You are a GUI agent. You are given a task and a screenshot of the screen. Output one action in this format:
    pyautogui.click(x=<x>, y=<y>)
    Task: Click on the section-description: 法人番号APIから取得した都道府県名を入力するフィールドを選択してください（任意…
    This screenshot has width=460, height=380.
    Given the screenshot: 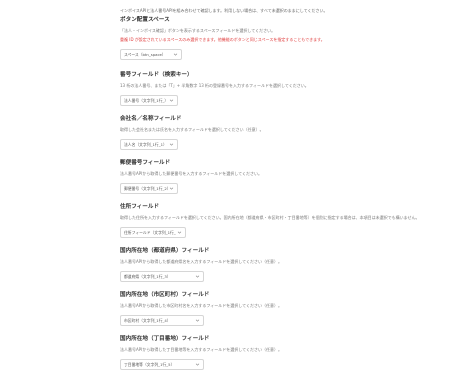 What is the action you would take?
    pyautogui.click(x=201, y=261)
    